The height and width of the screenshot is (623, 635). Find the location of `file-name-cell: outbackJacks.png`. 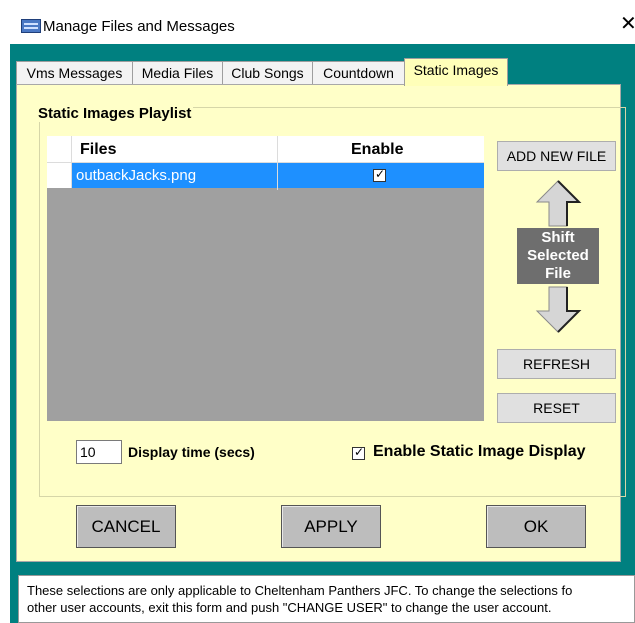

file-name-cell: outbackJacks.png is located at coordinates (174, 175).